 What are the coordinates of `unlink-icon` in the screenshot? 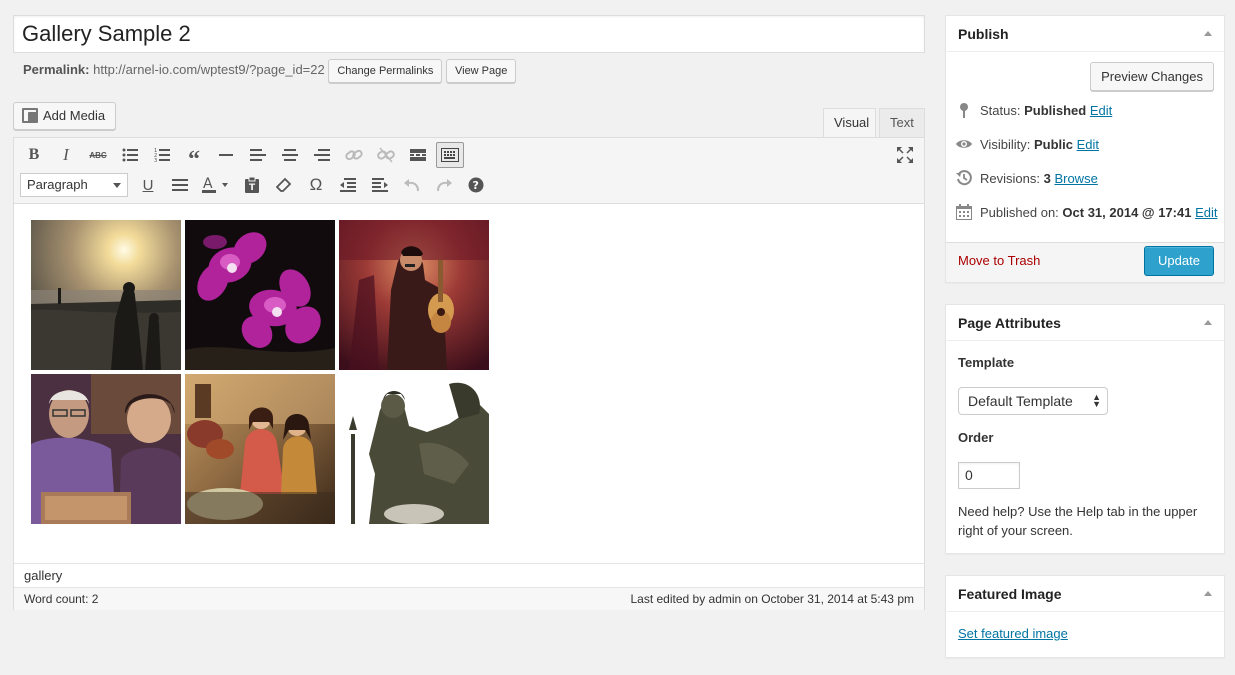 It's located at (386, 155).